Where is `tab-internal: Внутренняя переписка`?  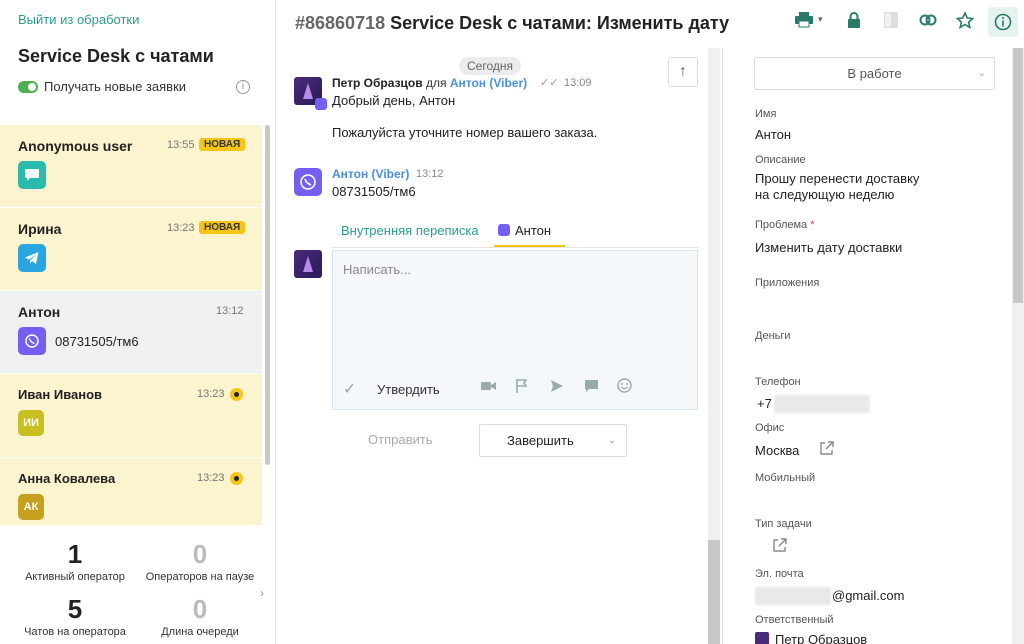
tab-internal: Внутренняя переписка is located at coordinates (410, 230).